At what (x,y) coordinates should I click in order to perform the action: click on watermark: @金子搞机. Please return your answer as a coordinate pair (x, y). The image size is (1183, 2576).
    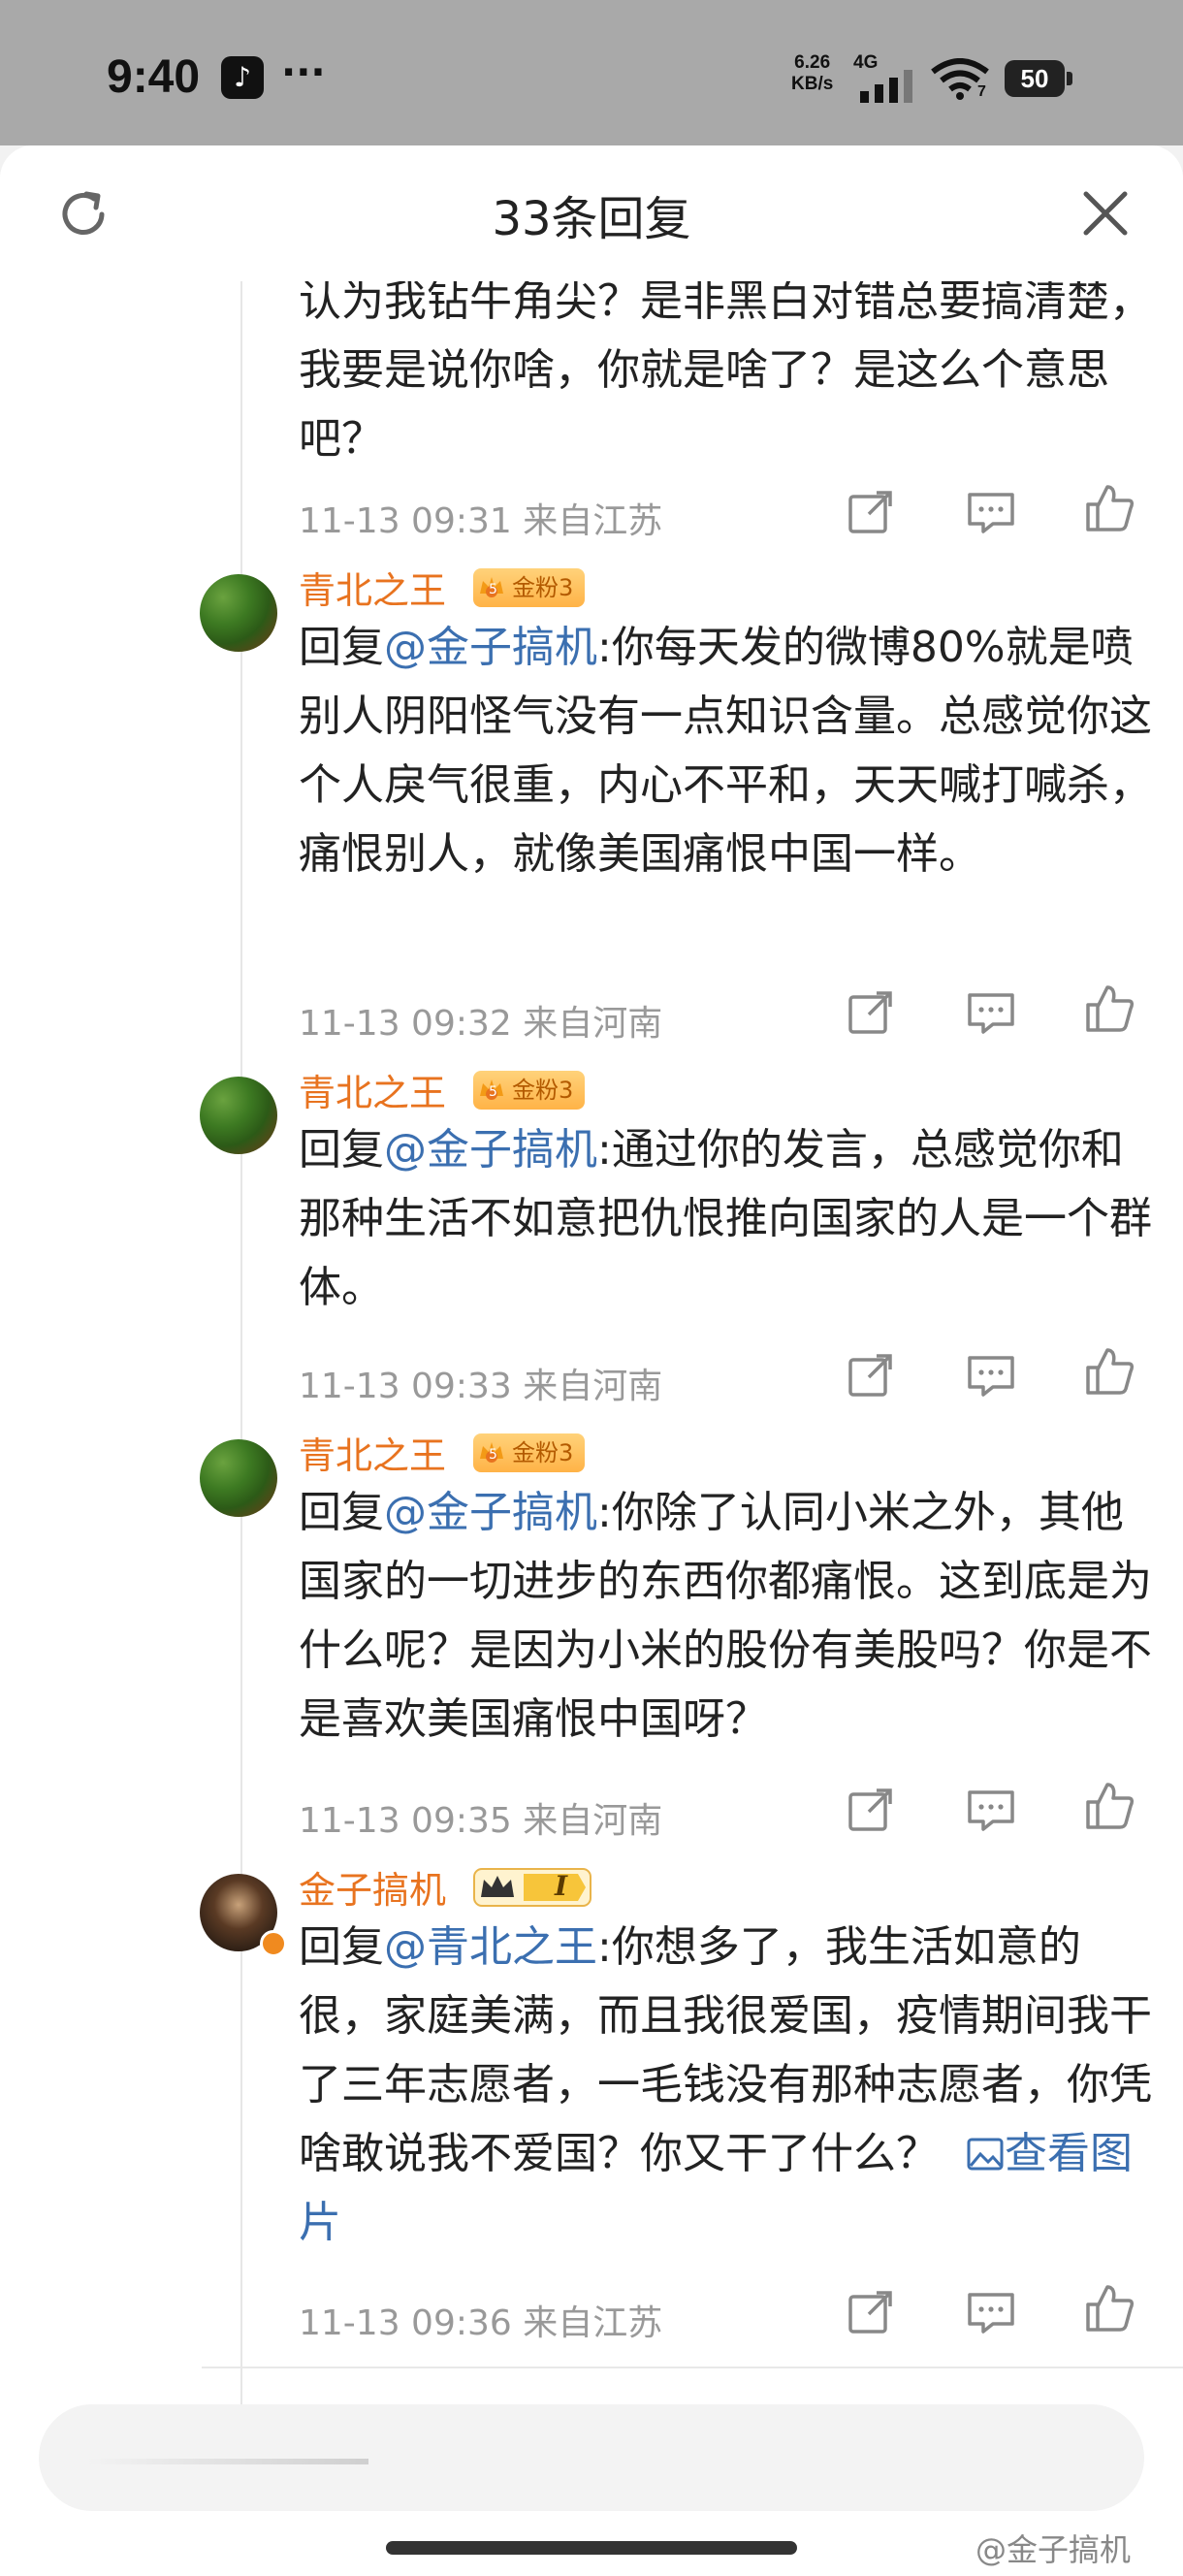
    Looking at the image, I should click on (1053, 2549).